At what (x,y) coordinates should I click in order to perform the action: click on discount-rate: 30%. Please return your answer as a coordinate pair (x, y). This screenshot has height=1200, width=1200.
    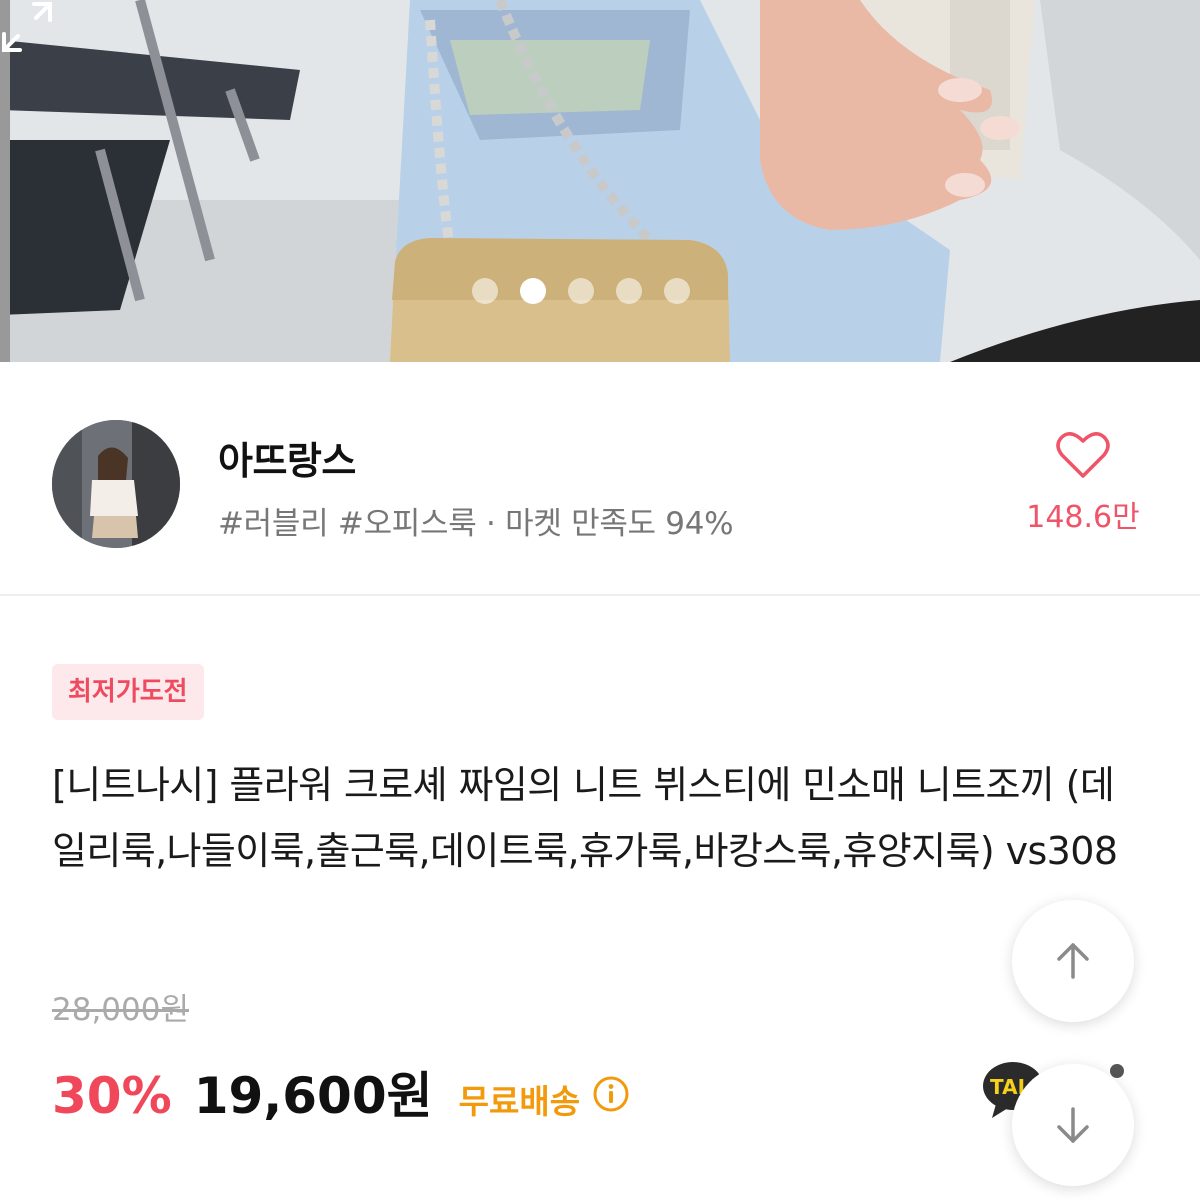
    Looking at the image, I should click on (112, 1096).